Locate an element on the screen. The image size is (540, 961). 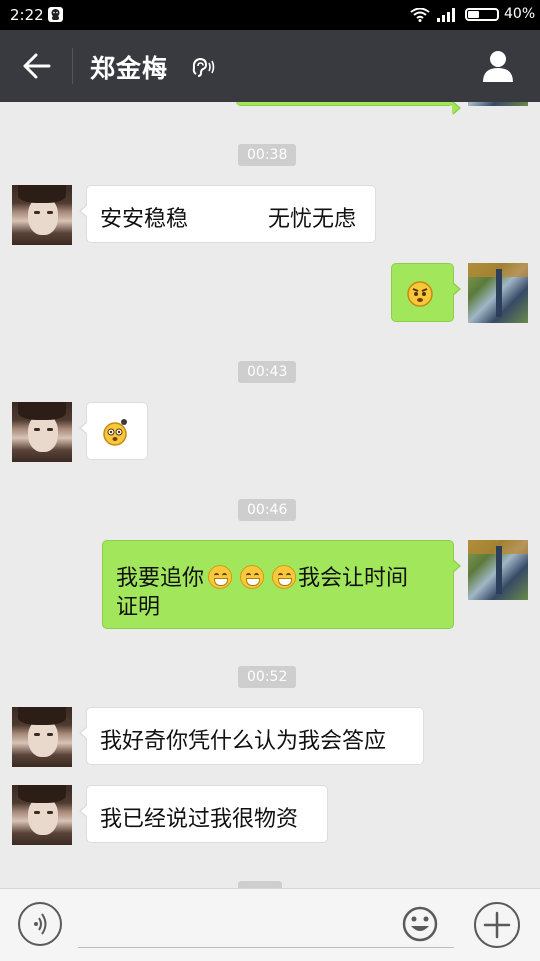
input-underline is located at coordinates (266, 947).